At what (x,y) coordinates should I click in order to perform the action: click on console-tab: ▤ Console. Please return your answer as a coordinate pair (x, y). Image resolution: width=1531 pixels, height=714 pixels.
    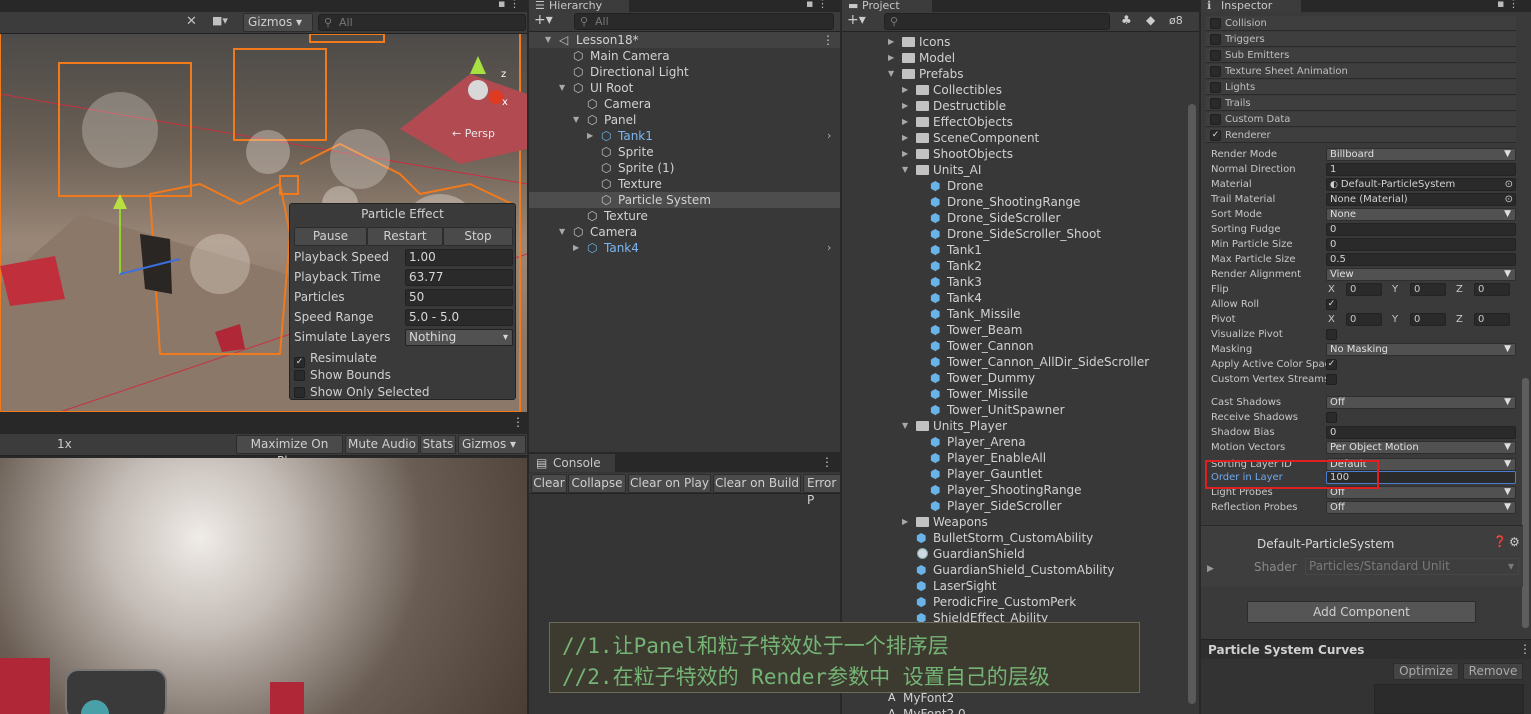
    Looking at the image, I should click on (572, 463).